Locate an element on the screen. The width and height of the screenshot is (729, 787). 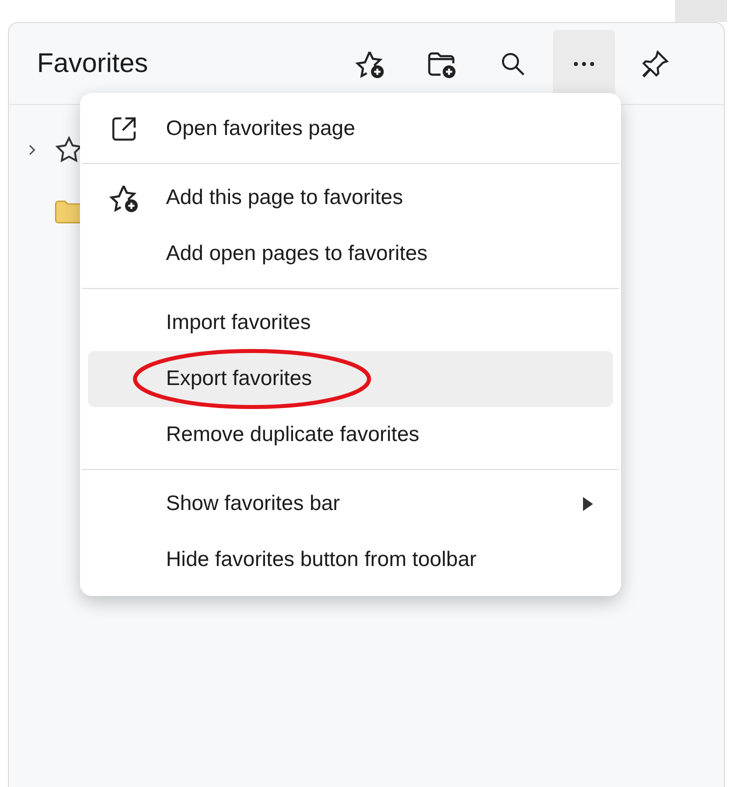
menu-item: Export favorites is located at coordinates (350, 379).